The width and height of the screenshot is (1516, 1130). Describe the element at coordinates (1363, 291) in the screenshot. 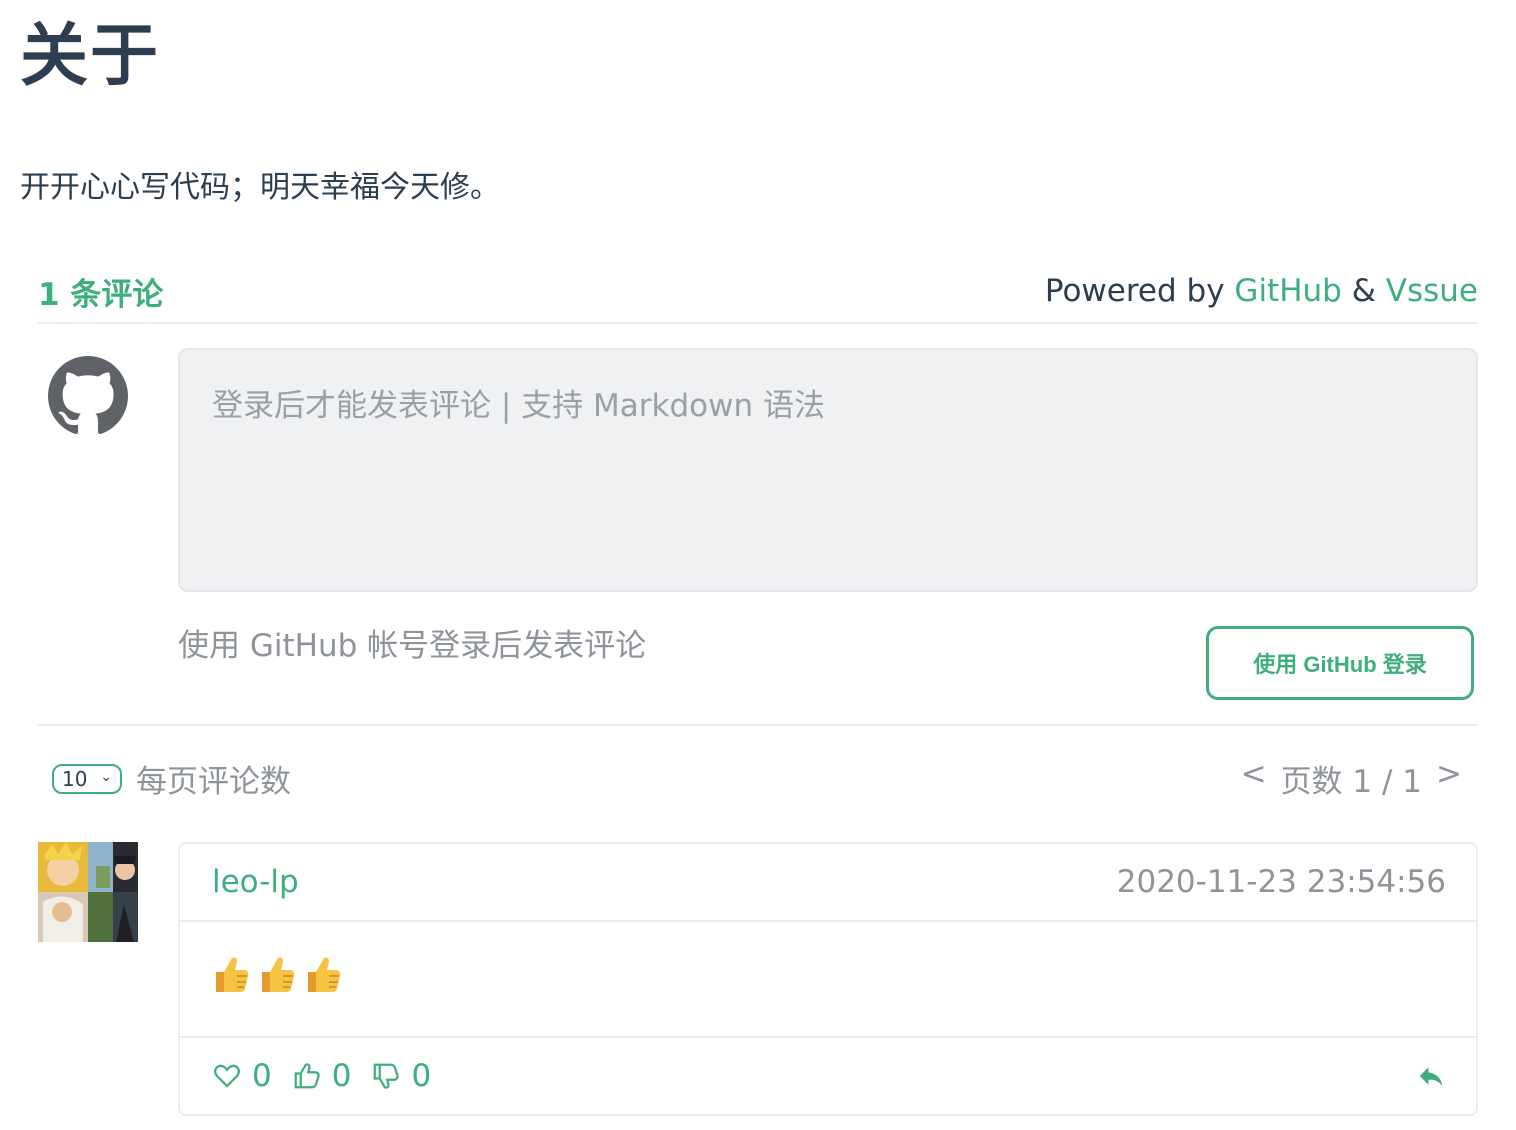

I see `amp: &` at that location.